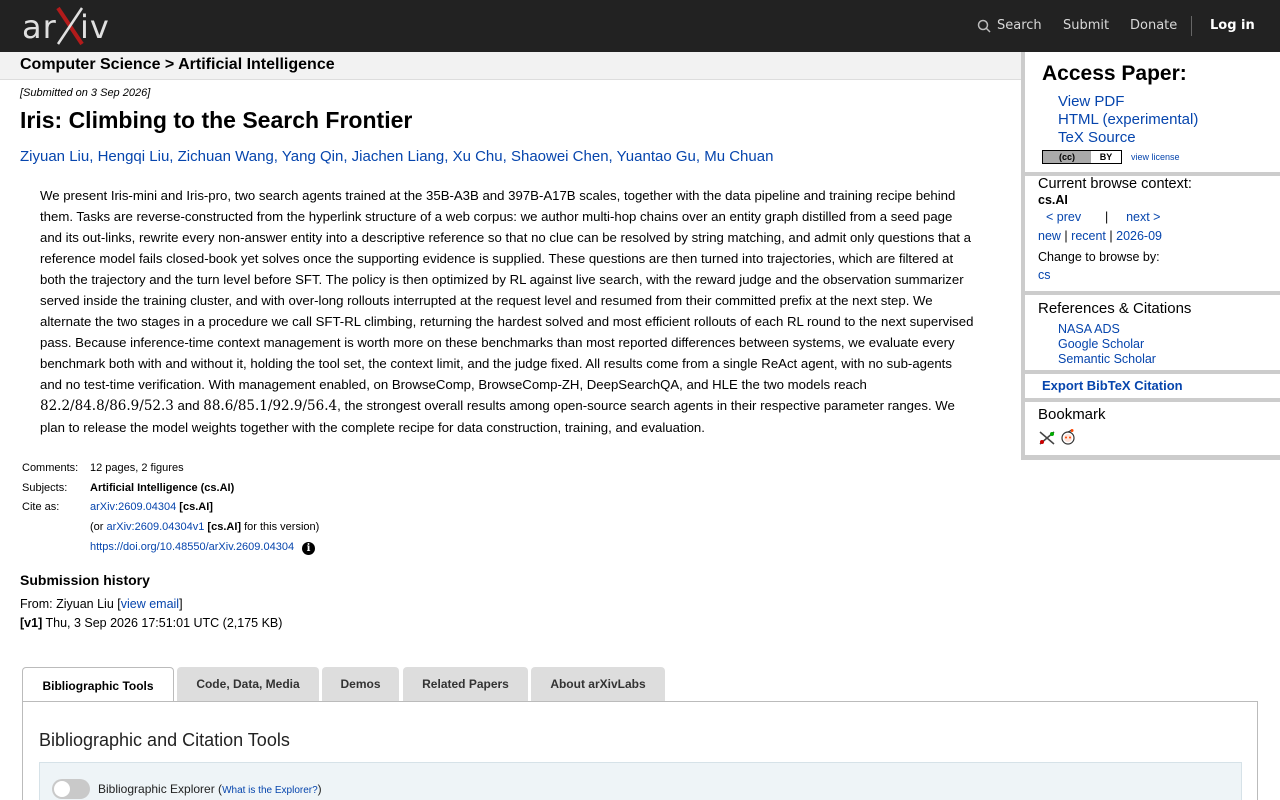  What do you see at coordinates (226, 156) in the screenshot?
I see `author-link: Zichuan Wang` at bounding box center [226, 156].